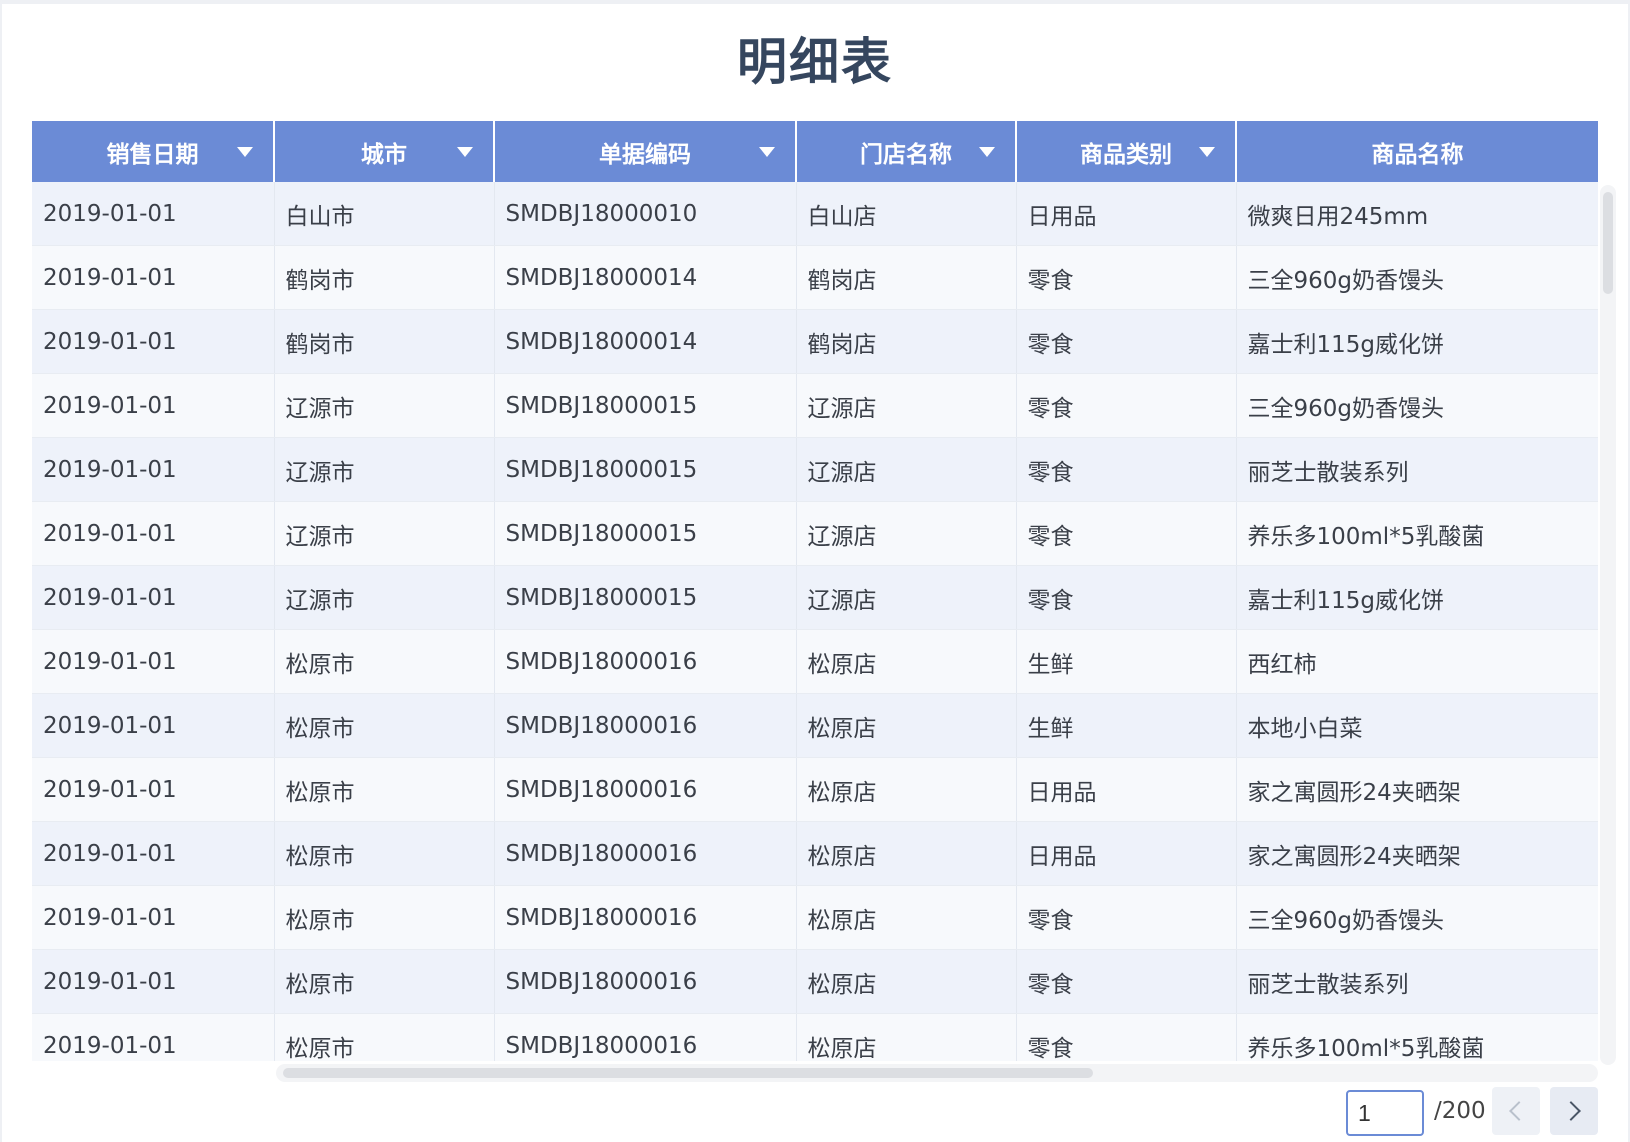 Image resolution: width=1630 pixels, height=1142 pixels. I want to click on table-cell: SMDBJ18000010, so click(645, 214).